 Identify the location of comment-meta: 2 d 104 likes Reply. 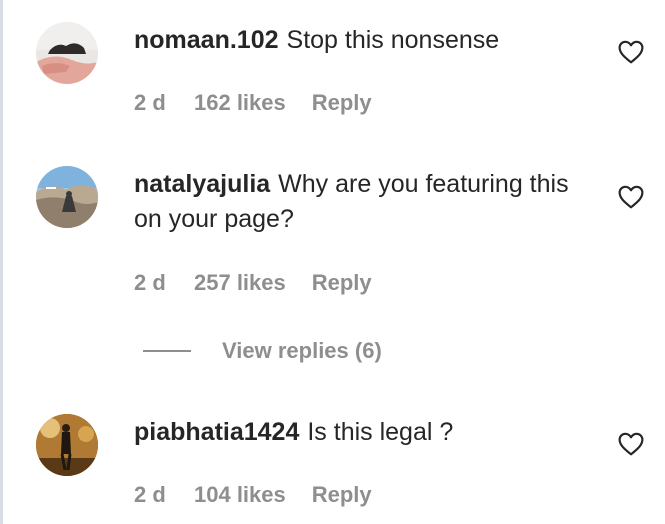
(253, 495).